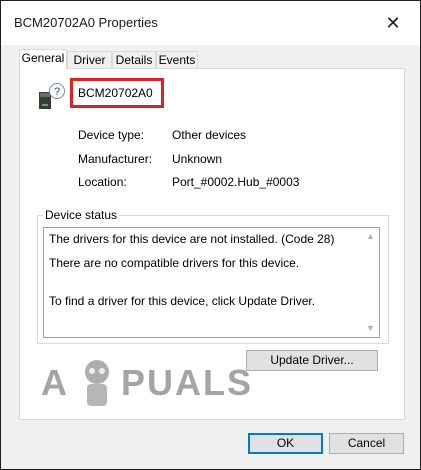 This screenshot has width=421, height=470. Describe the element at coordinates (177, 59) in the screenshot. I see `tab-events: Events` at that location.